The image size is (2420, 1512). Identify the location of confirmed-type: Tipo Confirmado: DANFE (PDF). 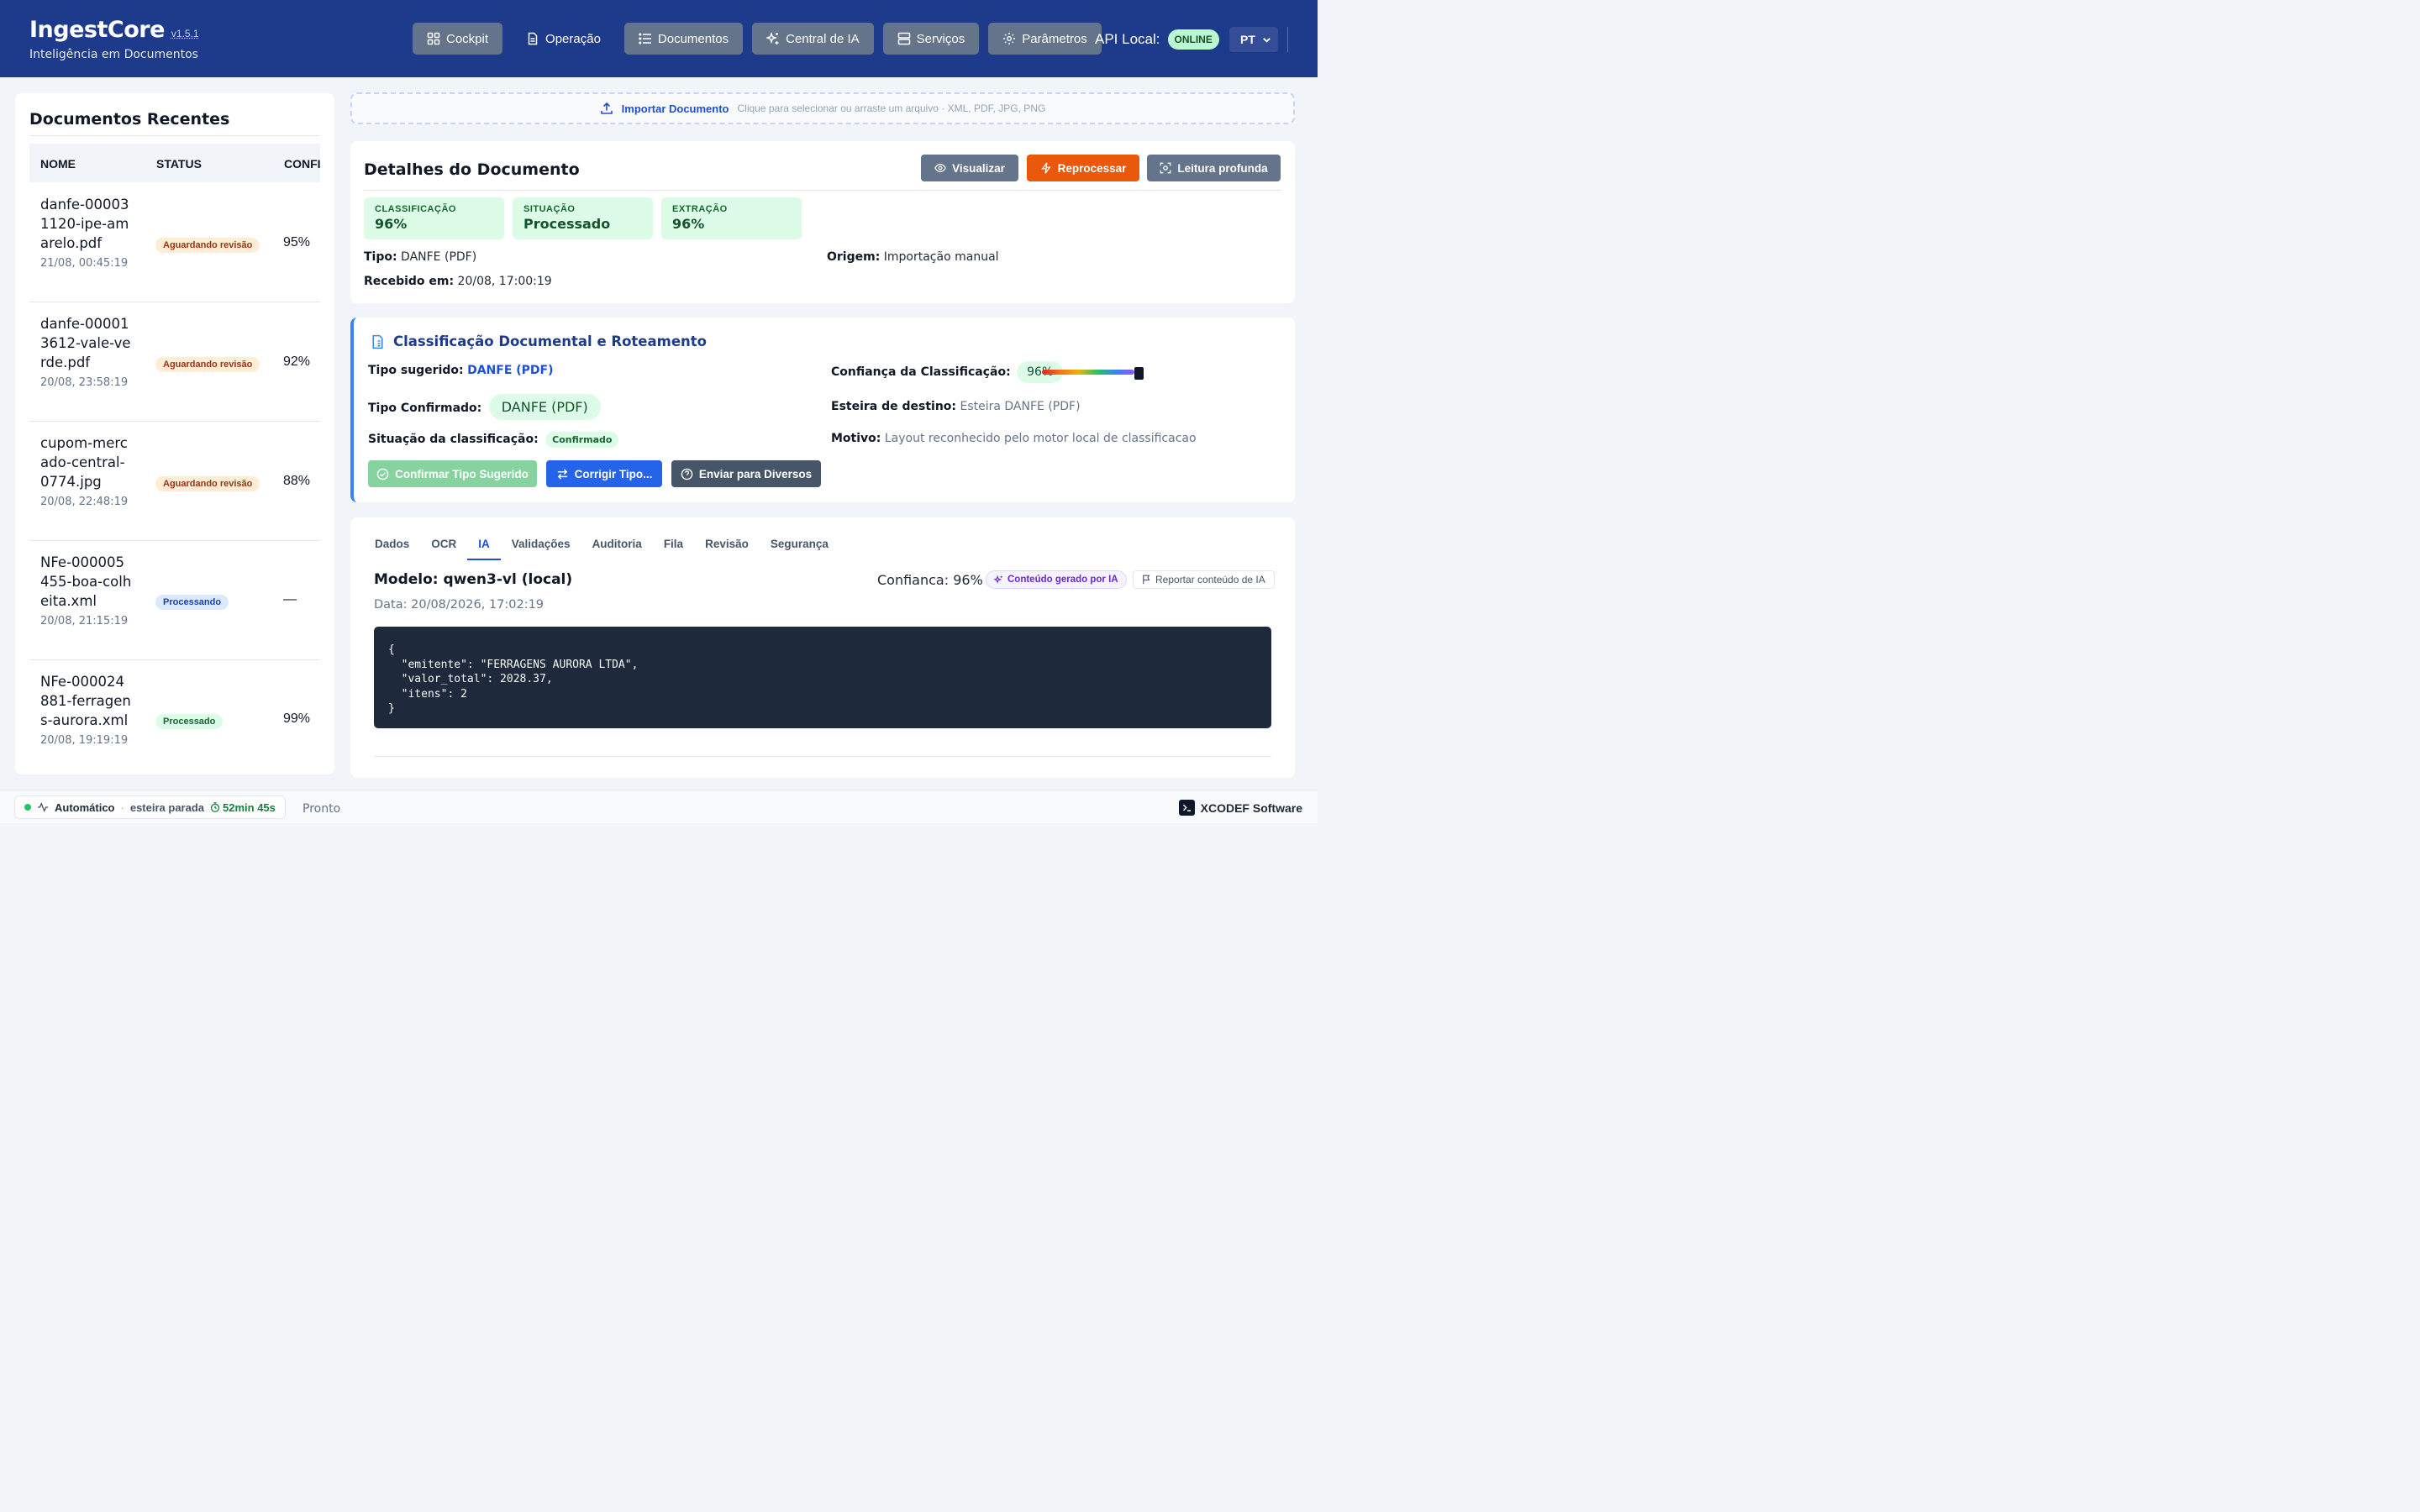
(484, 407).